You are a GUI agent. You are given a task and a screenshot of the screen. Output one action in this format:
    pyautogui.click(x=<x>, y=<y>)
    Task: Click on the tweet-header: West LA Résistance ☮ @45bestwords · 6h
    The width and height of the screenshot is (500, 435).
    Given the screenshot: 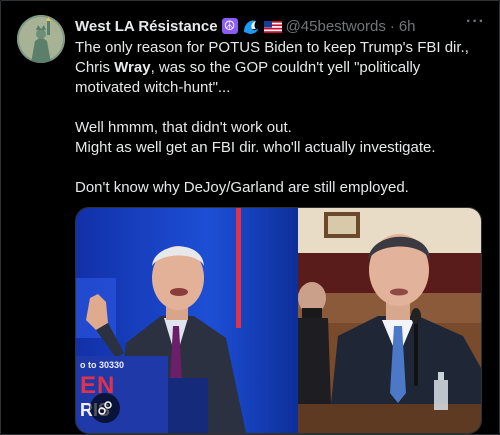 What is the action you would take?
    pyautogui.click(x=280, y=26)
    